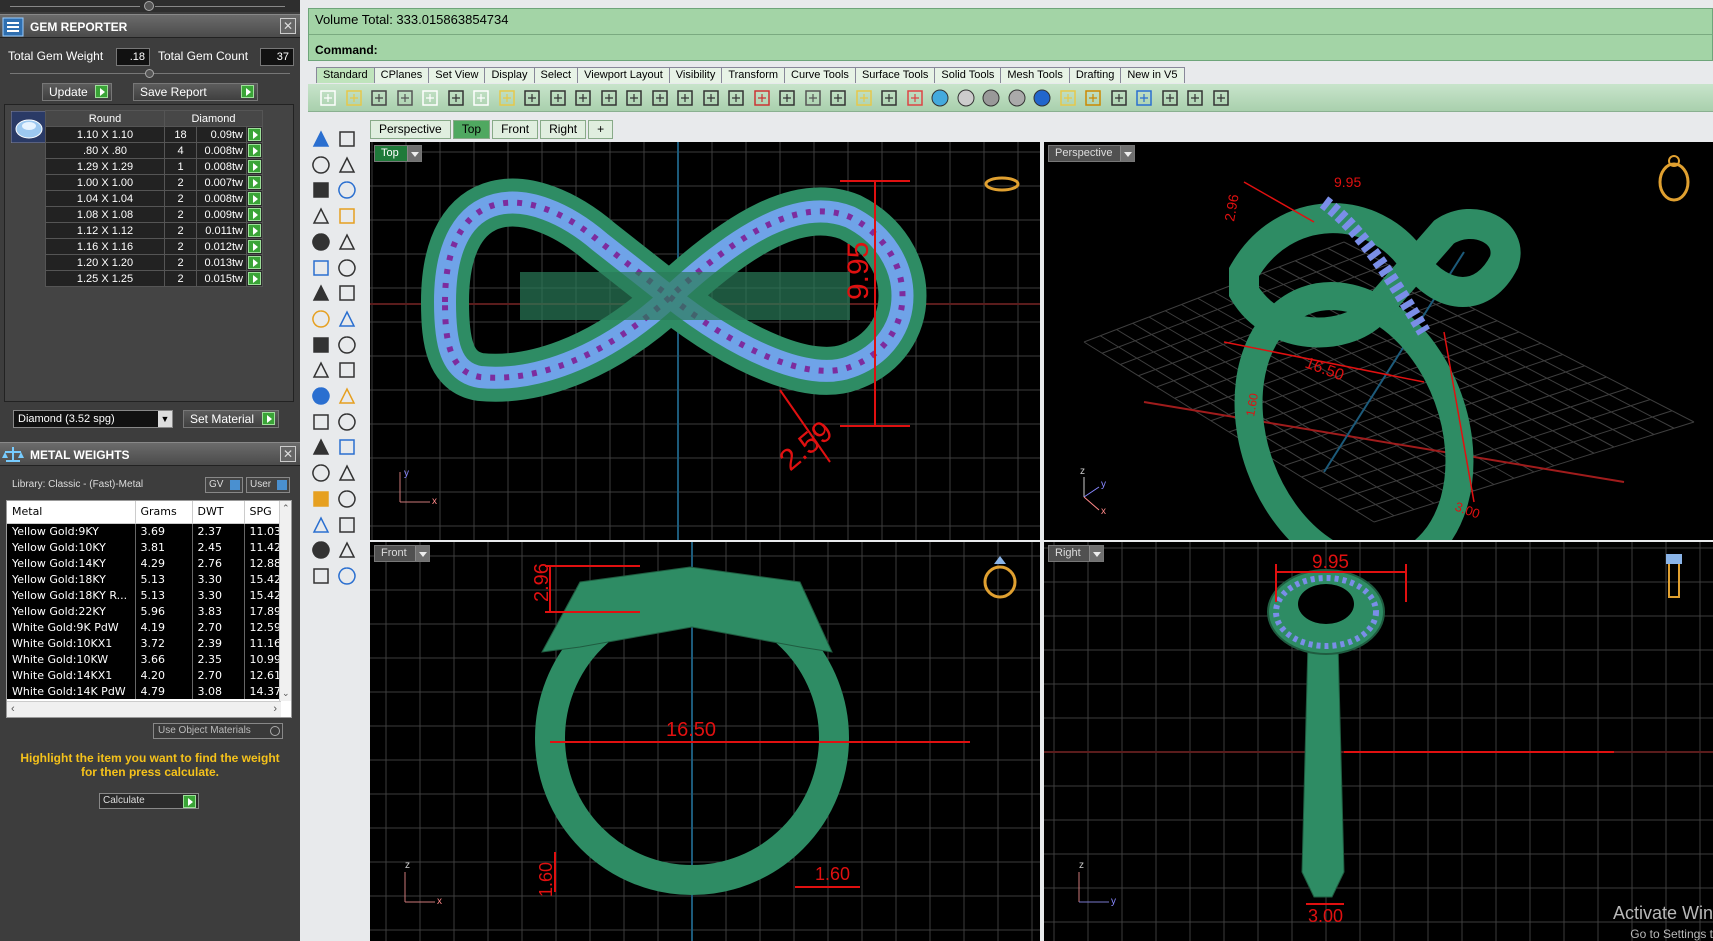 This screenshot has height=941, width=1713. I want to click on gem-row: 1.20 X 1.20 2 0.013tw, so click(154, 262).